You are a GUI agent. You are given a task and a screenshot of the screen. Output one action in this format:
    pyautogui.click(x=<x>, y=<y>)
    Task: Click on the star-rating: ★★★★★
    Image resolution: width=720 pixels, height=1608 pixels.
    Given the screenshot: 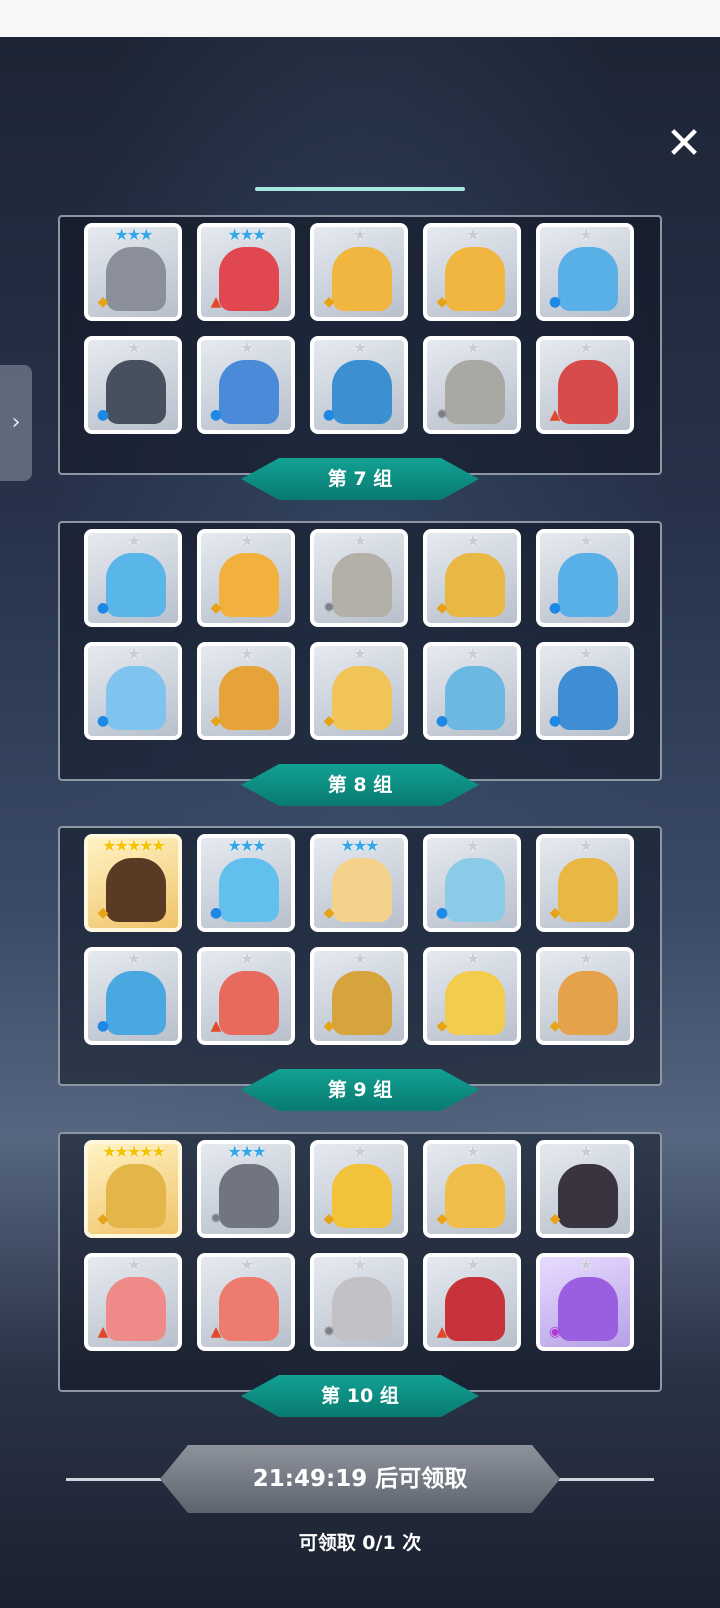 What is the action you would take?
    pyautogui.click(x=134, y=1151)
    